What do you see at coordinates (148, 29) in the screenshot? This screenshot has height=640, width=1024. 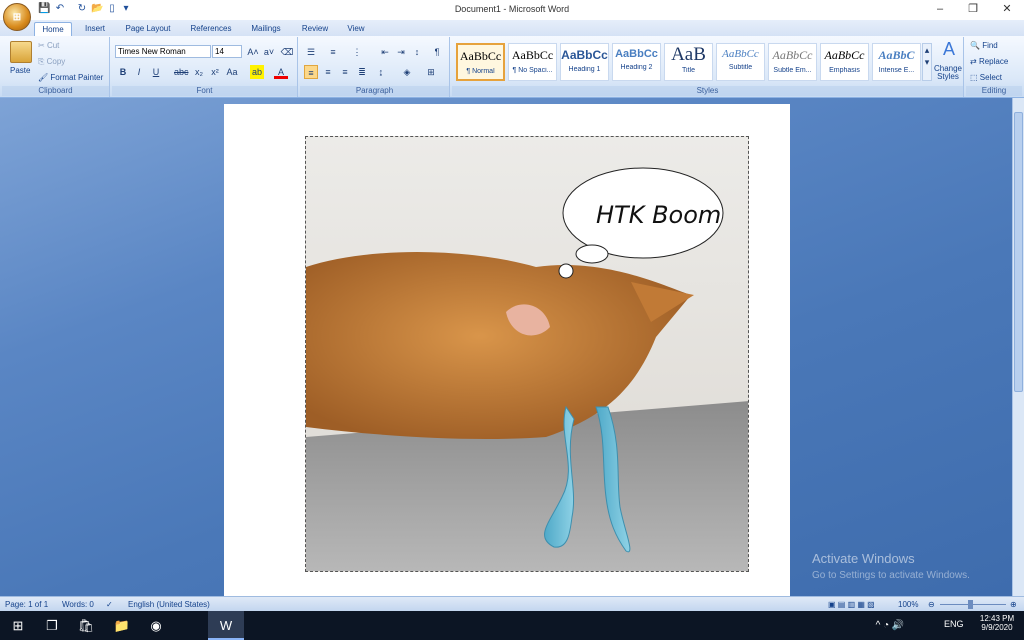 I see `tab-page-layout: Page Layout` at bounding box center [148, 29].